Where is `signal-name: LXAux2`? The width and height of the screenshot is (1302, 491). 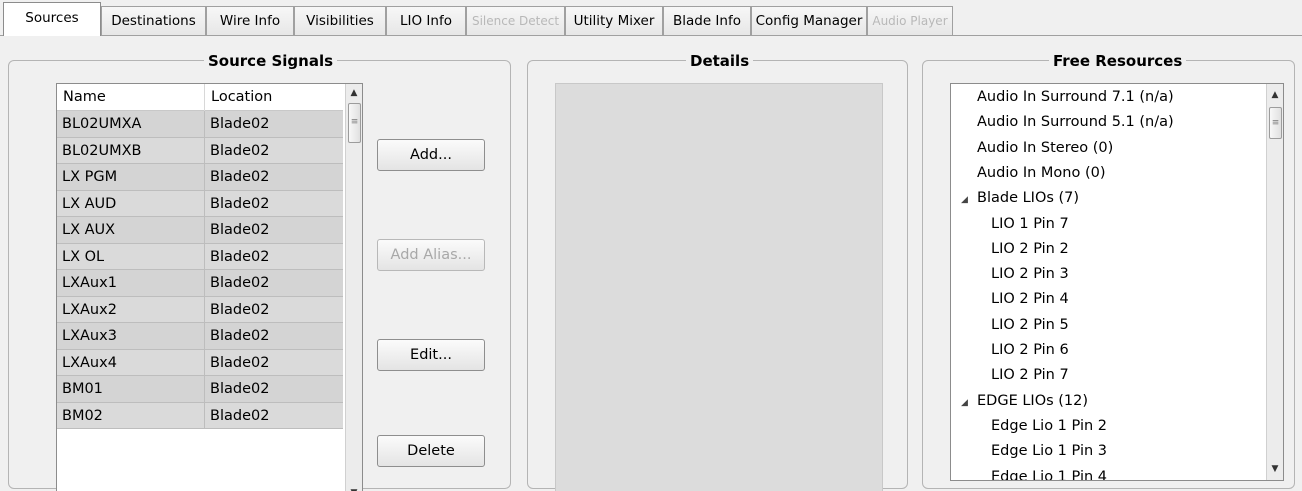
signal-name: LXAux2 is located at coordinates (131, 309).